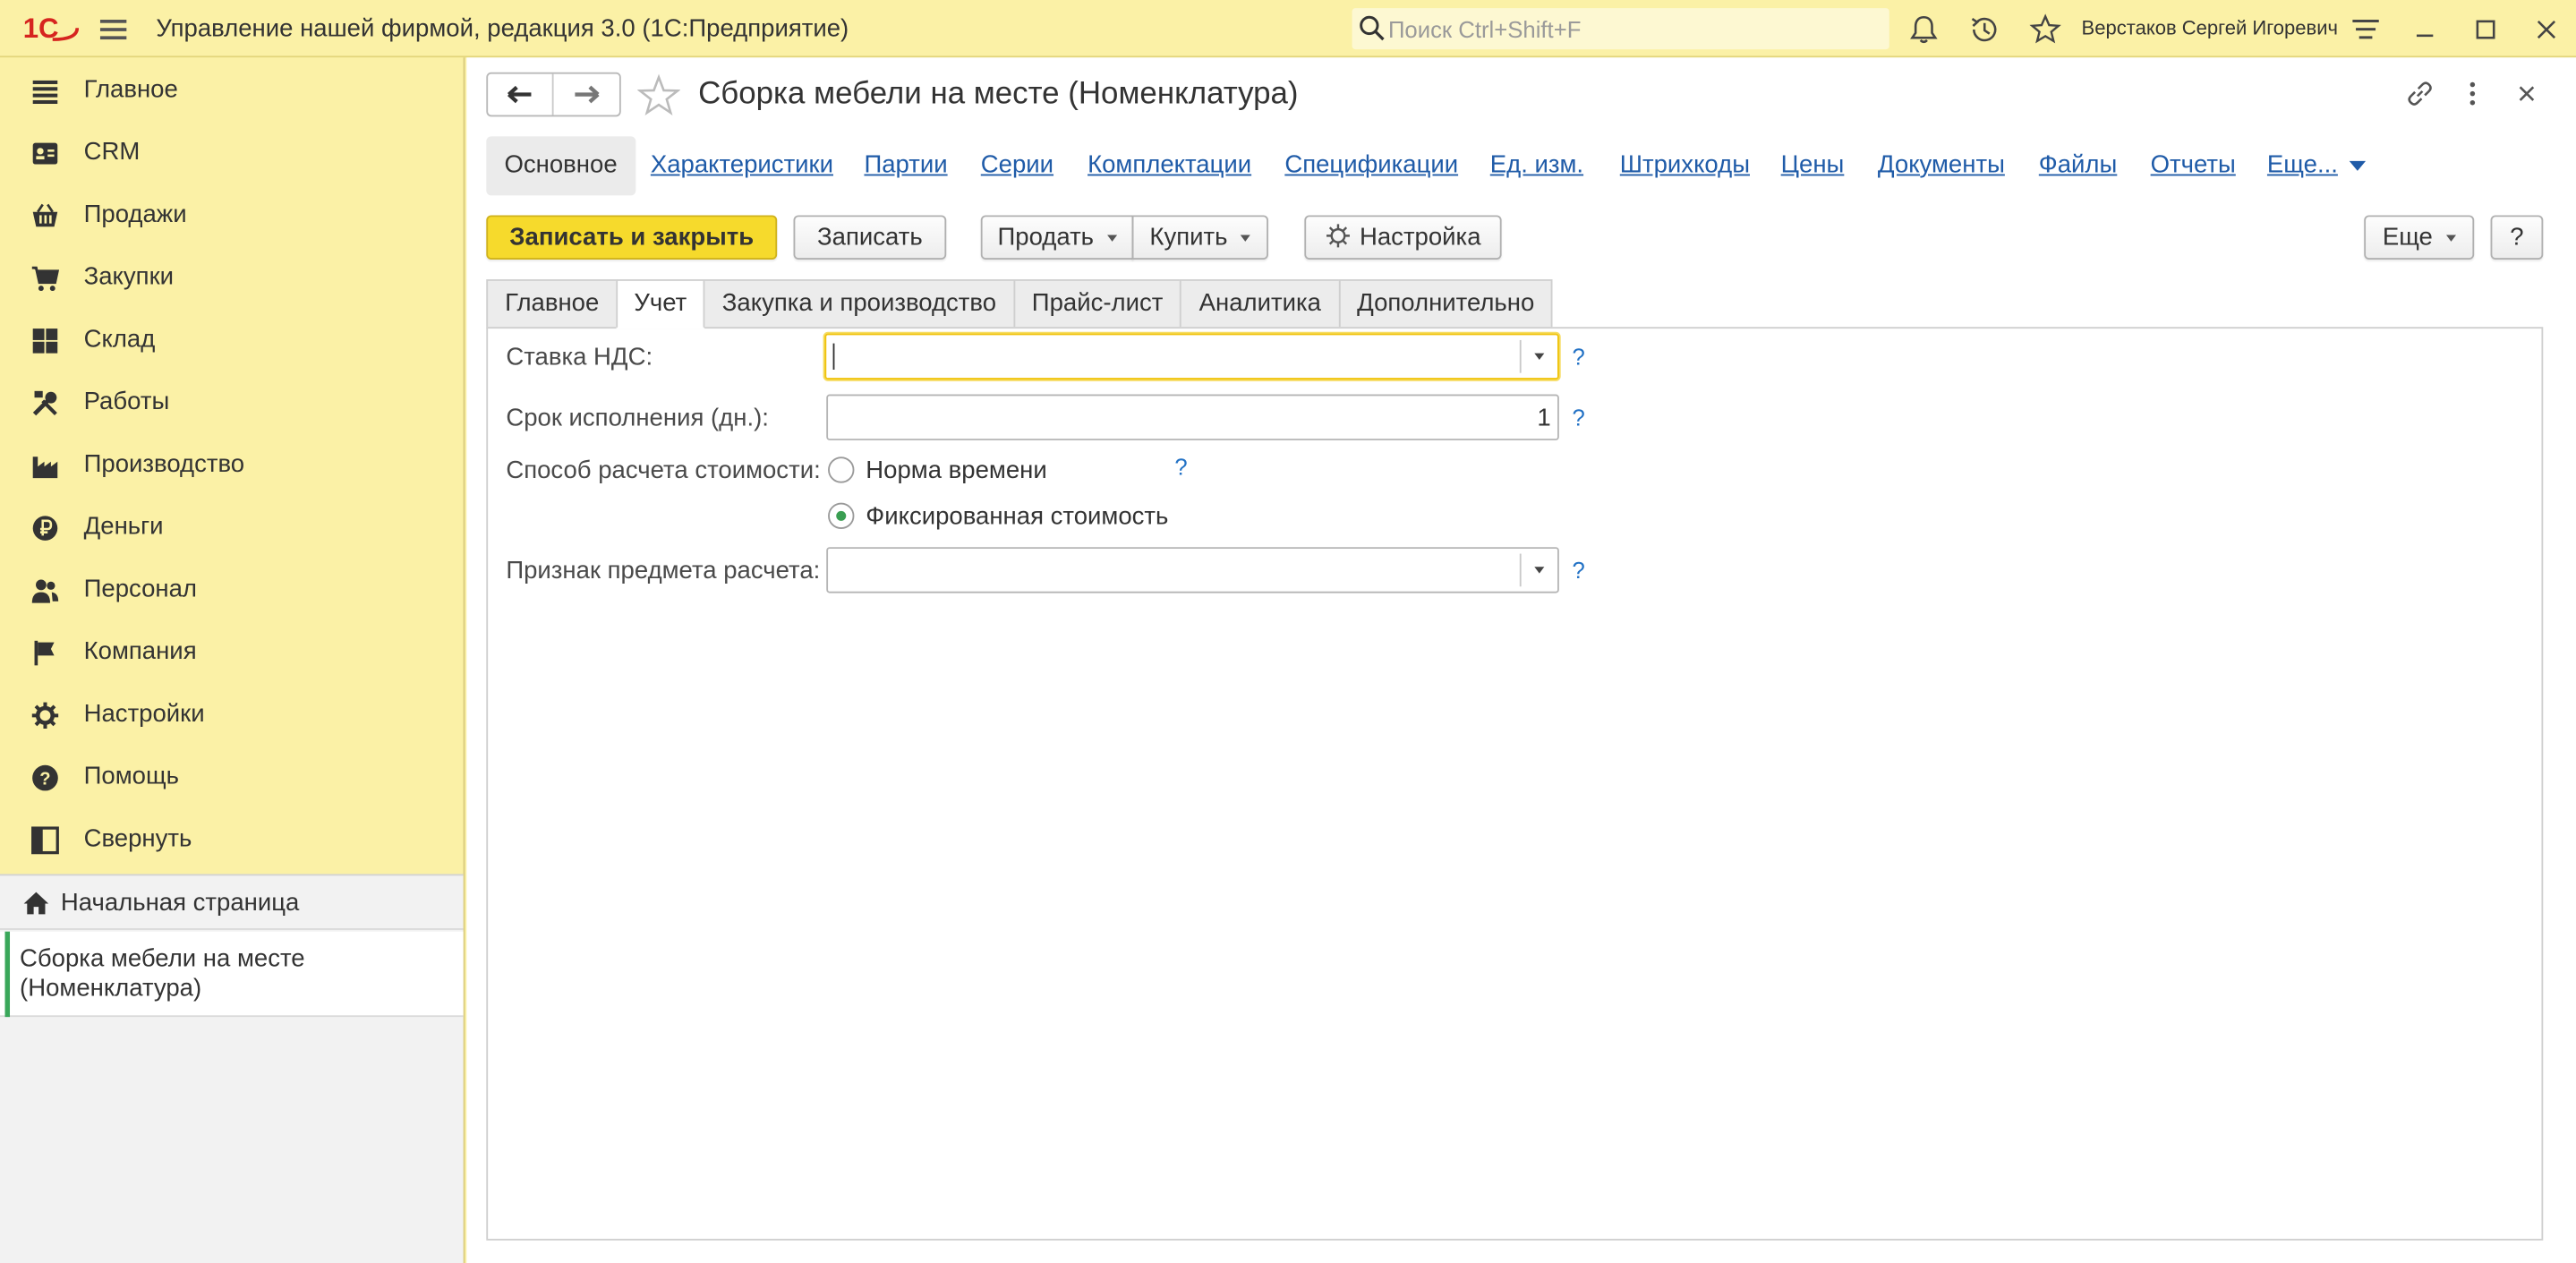 This screenshot has height=1263, width=2576. What do you see at coordinates (1017, 165) in the screenshot?
I see `link-tab-series: Серии` at bounding box center [1017, 165].